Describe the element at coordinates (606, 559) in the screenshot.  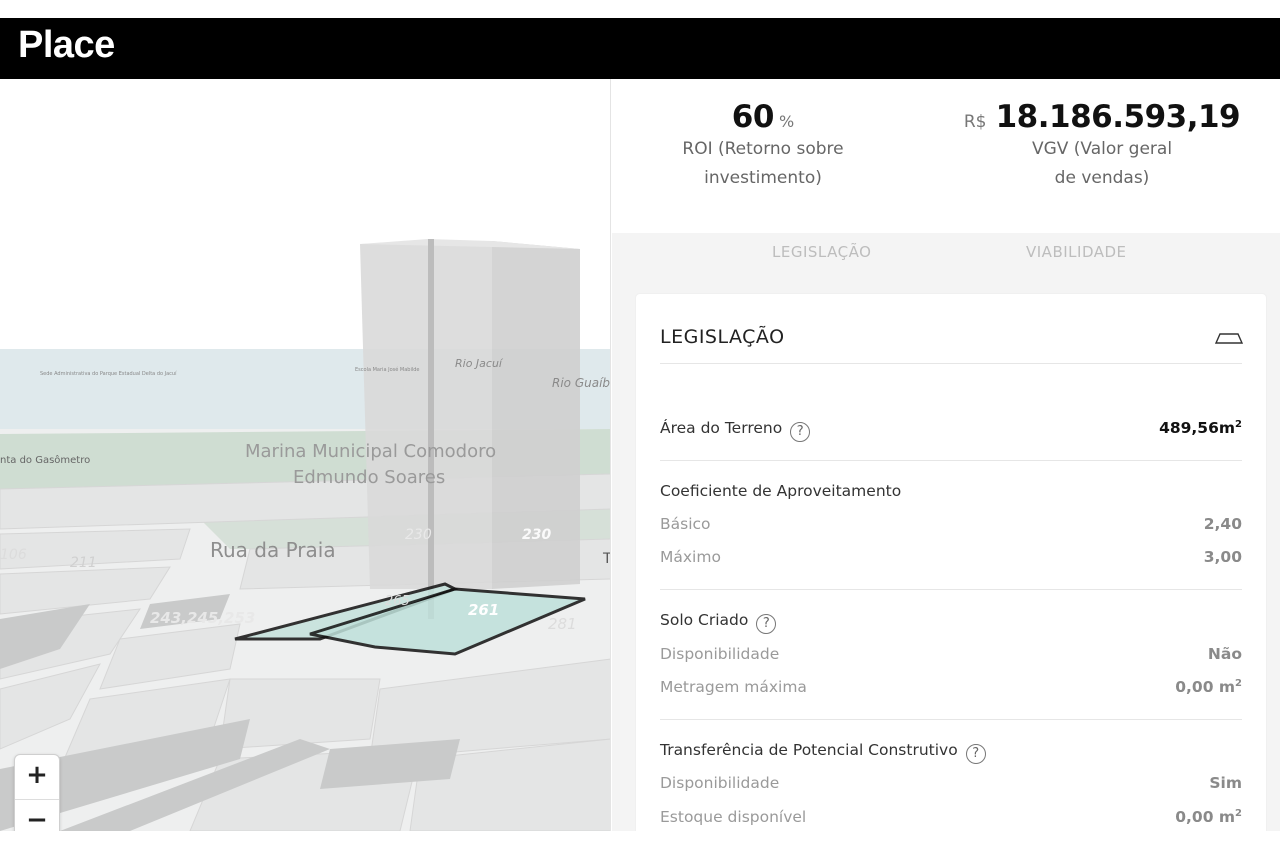
I see `map-label-t: T` at that location.